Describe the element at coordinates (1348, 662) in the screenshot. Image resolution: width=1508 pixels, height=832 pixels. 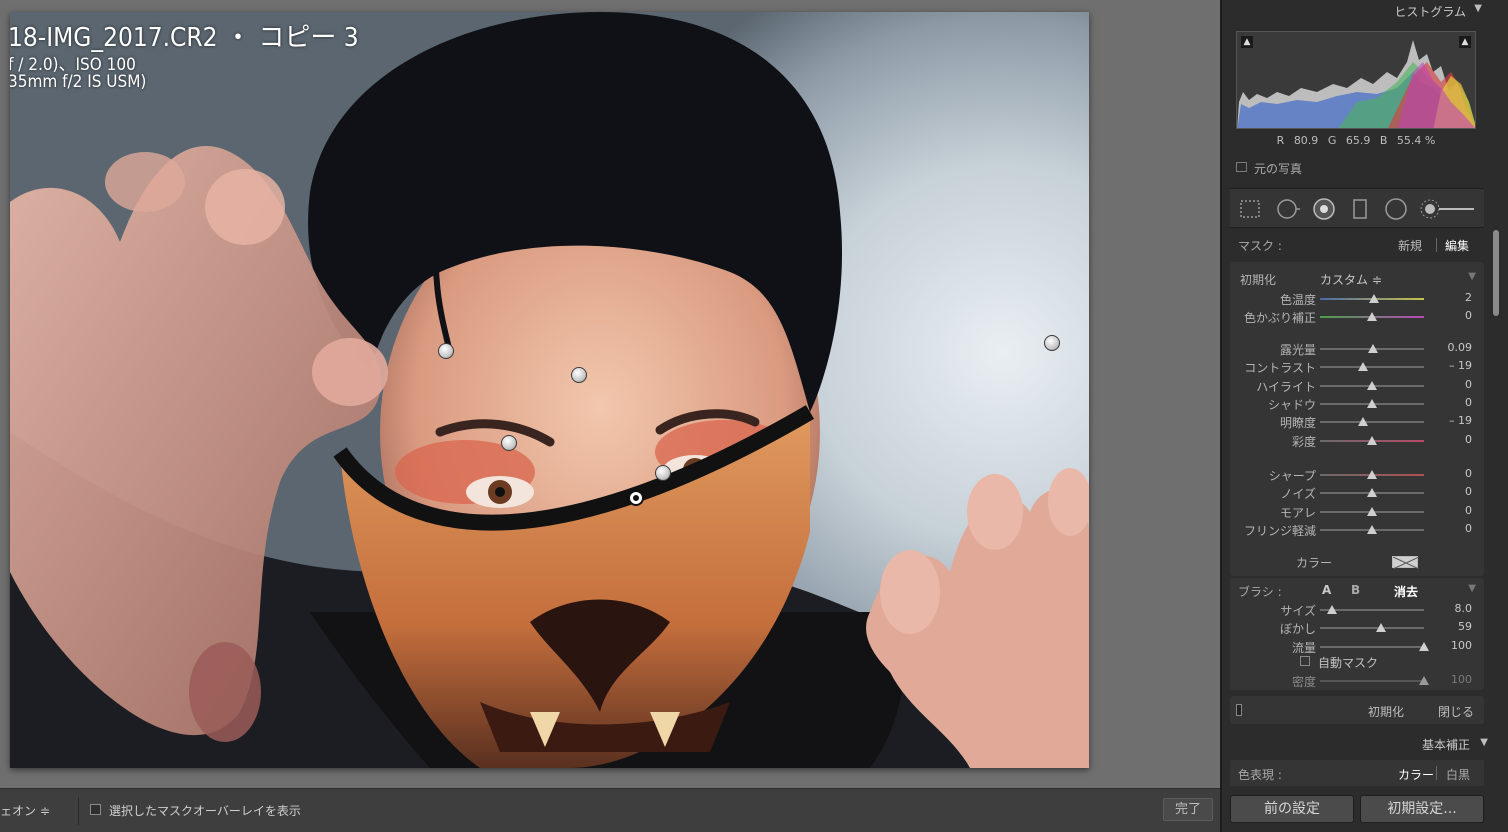
I see `auto-mask-label: 自動マスク` at that location.